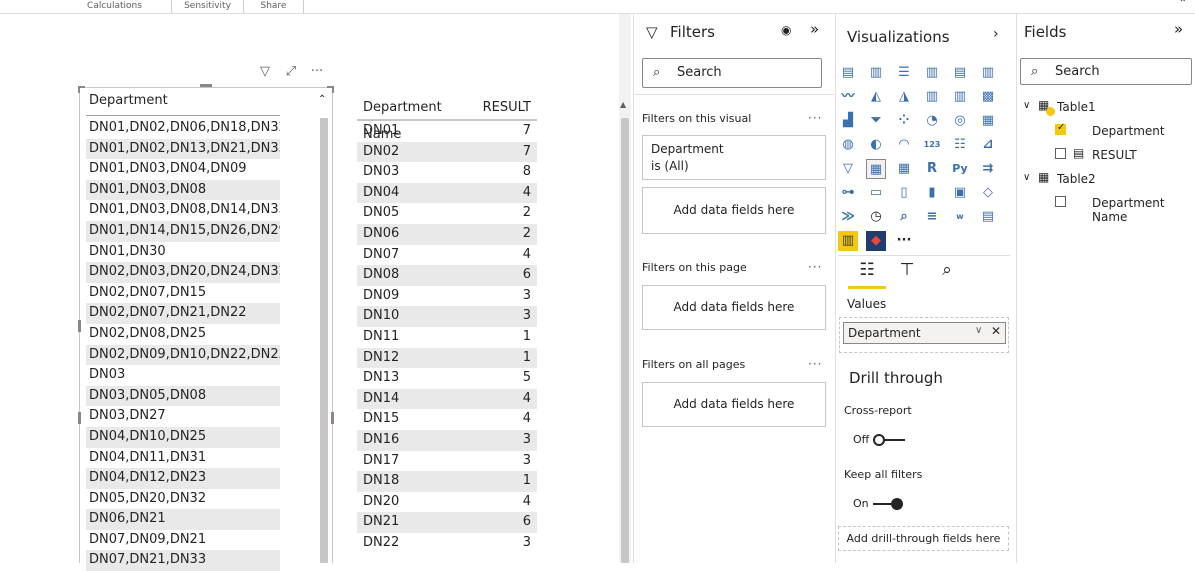  What do you see at coordinates (183, 560) in the screenshot?
I see `slicer-item: DN07,DN21,DN33` at bounding box center [183, 560].